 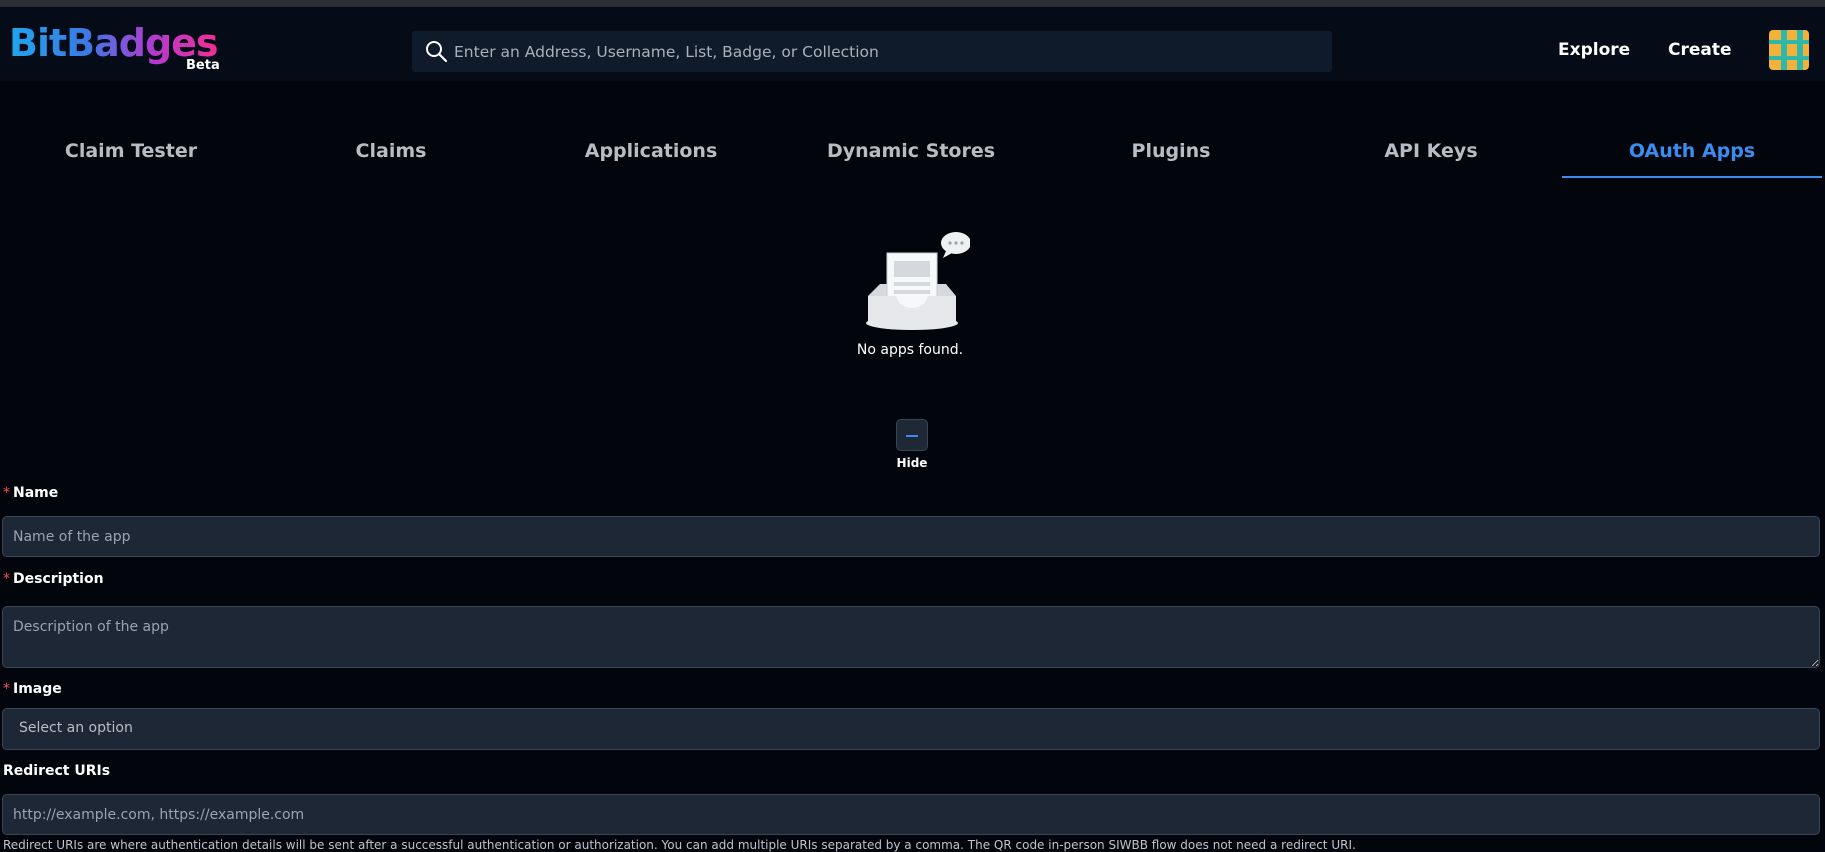 What do you see at coordinates (651, 154) in the screenshot?
I see `tab-applications: Applications` at bounding box center [651, 154].